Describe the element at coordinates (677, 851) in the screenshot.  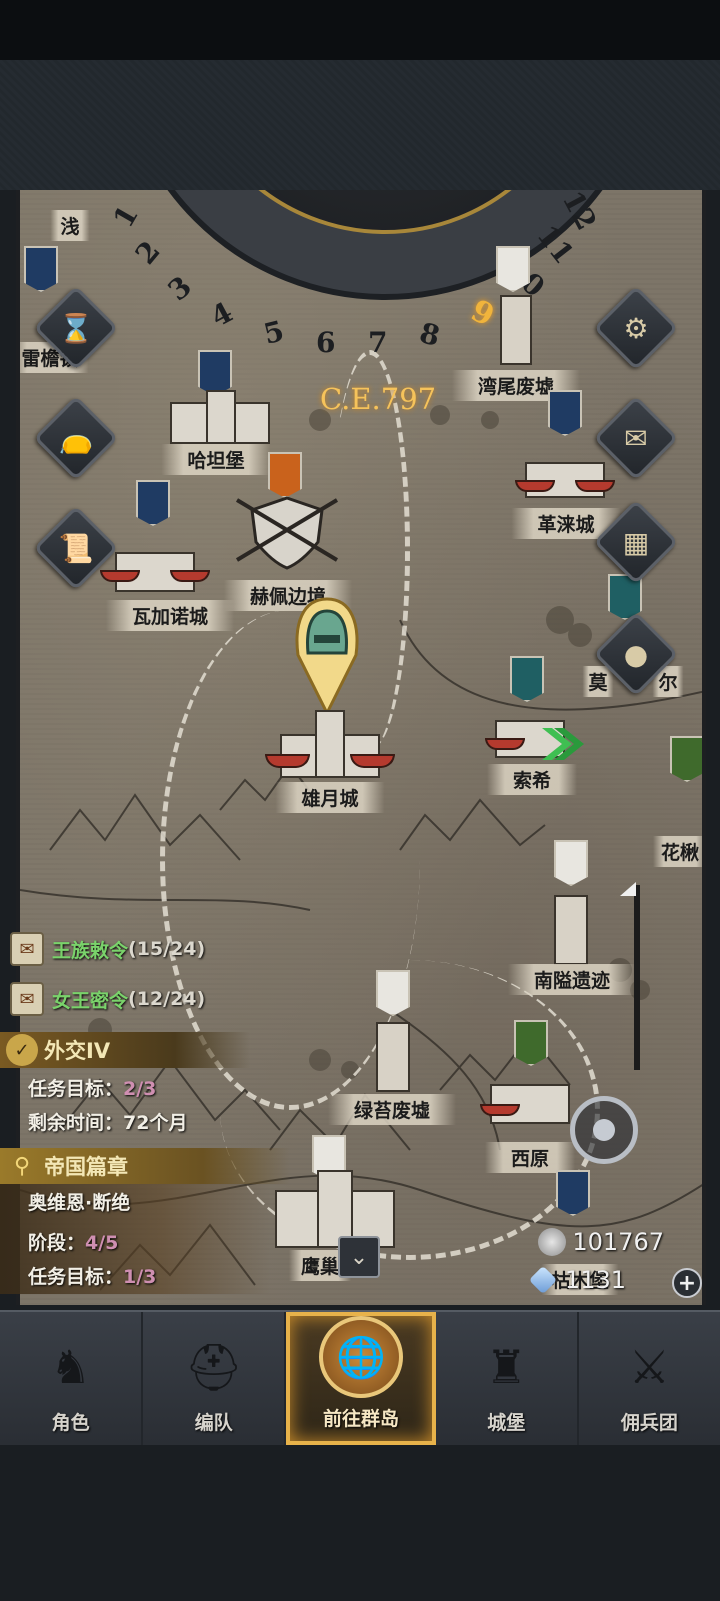
I see `place-huajiao-label: 花楸` at that location.